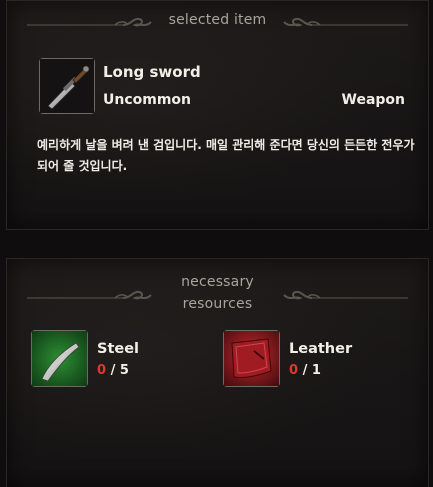 This screenshot has width=433, height=487. I want to click on selected-item-title: selected item, so click(217, 20).